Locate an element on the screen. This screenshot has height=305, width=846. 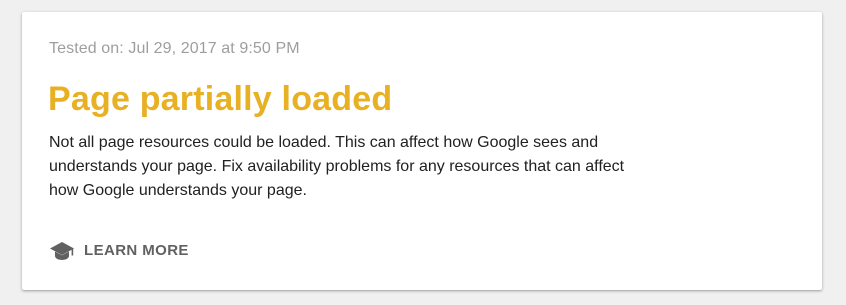
learn-more-button: LEARN MORE is located at coordinates (119, 251).